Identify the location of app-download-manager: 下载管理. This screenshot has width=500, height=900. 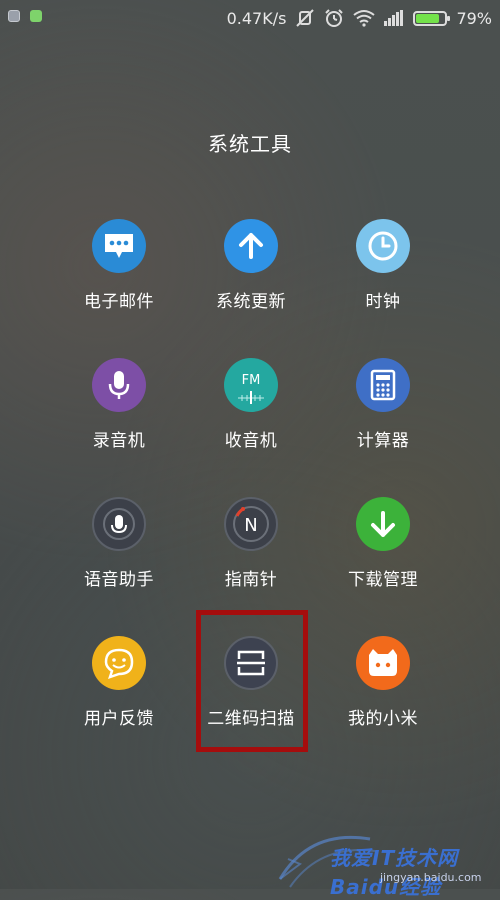
(383, 543).